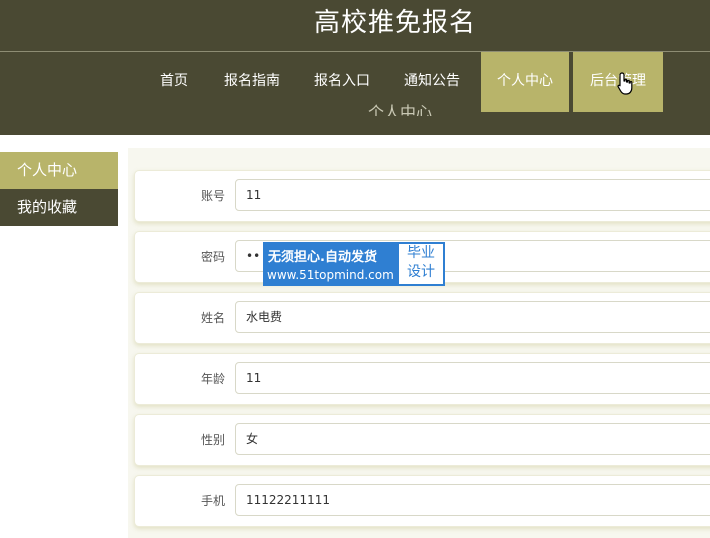 This screenshot has height=538, width=710. Describe the element at coordinates (394, 23) in the screenshot. I see `site-title: 高校推免报名` at that location.